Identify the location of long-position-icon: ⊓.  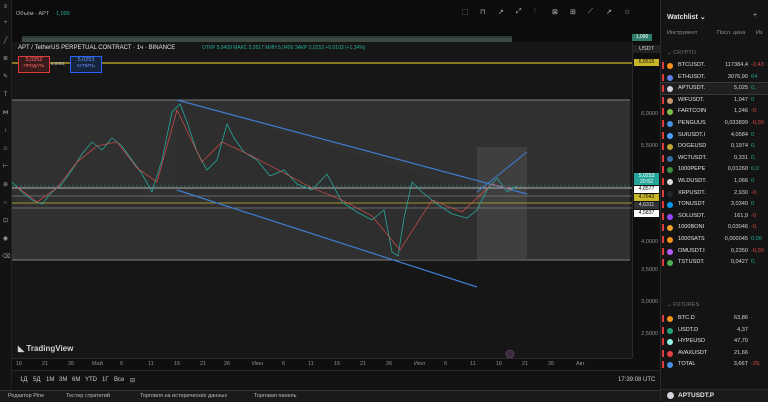
(482, 12).